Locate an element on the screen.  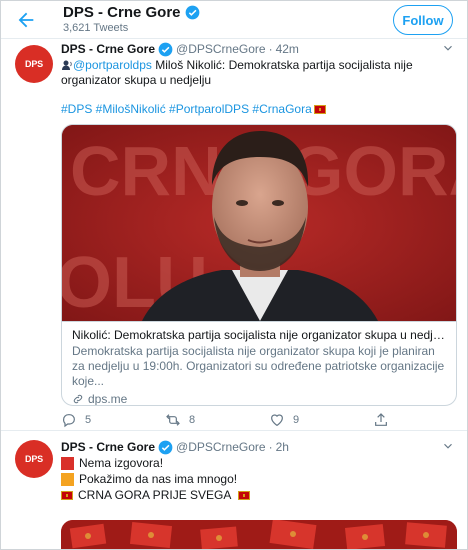
retweet-button: 8 is located at coordinates (217, 420).